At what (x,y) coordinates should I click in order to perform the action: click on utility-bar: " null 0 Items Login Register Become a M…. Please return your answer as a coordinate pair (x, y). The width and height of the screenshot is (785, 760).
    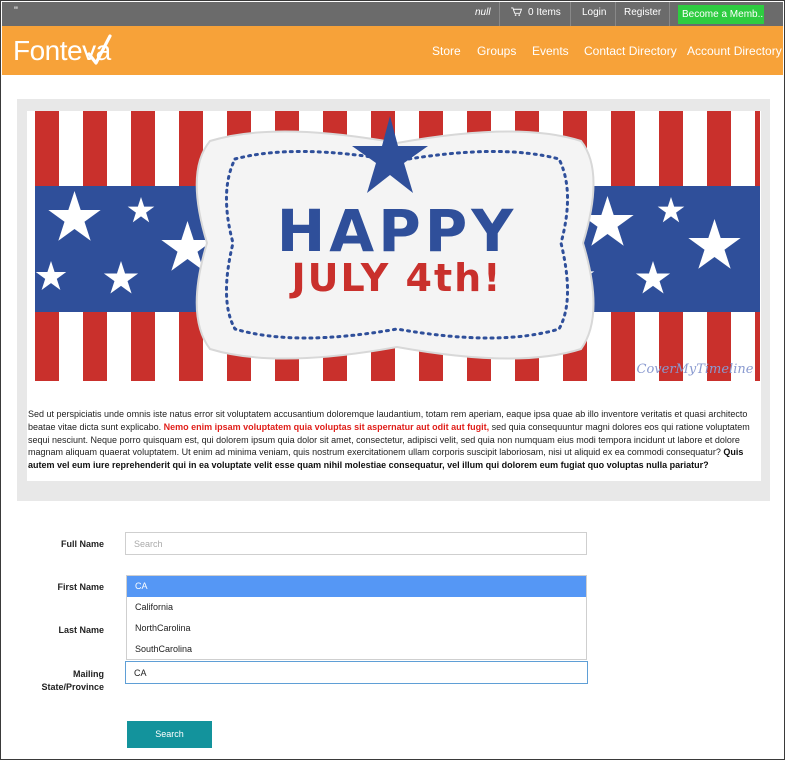
    Looking at the image, I should click on (392, 14).